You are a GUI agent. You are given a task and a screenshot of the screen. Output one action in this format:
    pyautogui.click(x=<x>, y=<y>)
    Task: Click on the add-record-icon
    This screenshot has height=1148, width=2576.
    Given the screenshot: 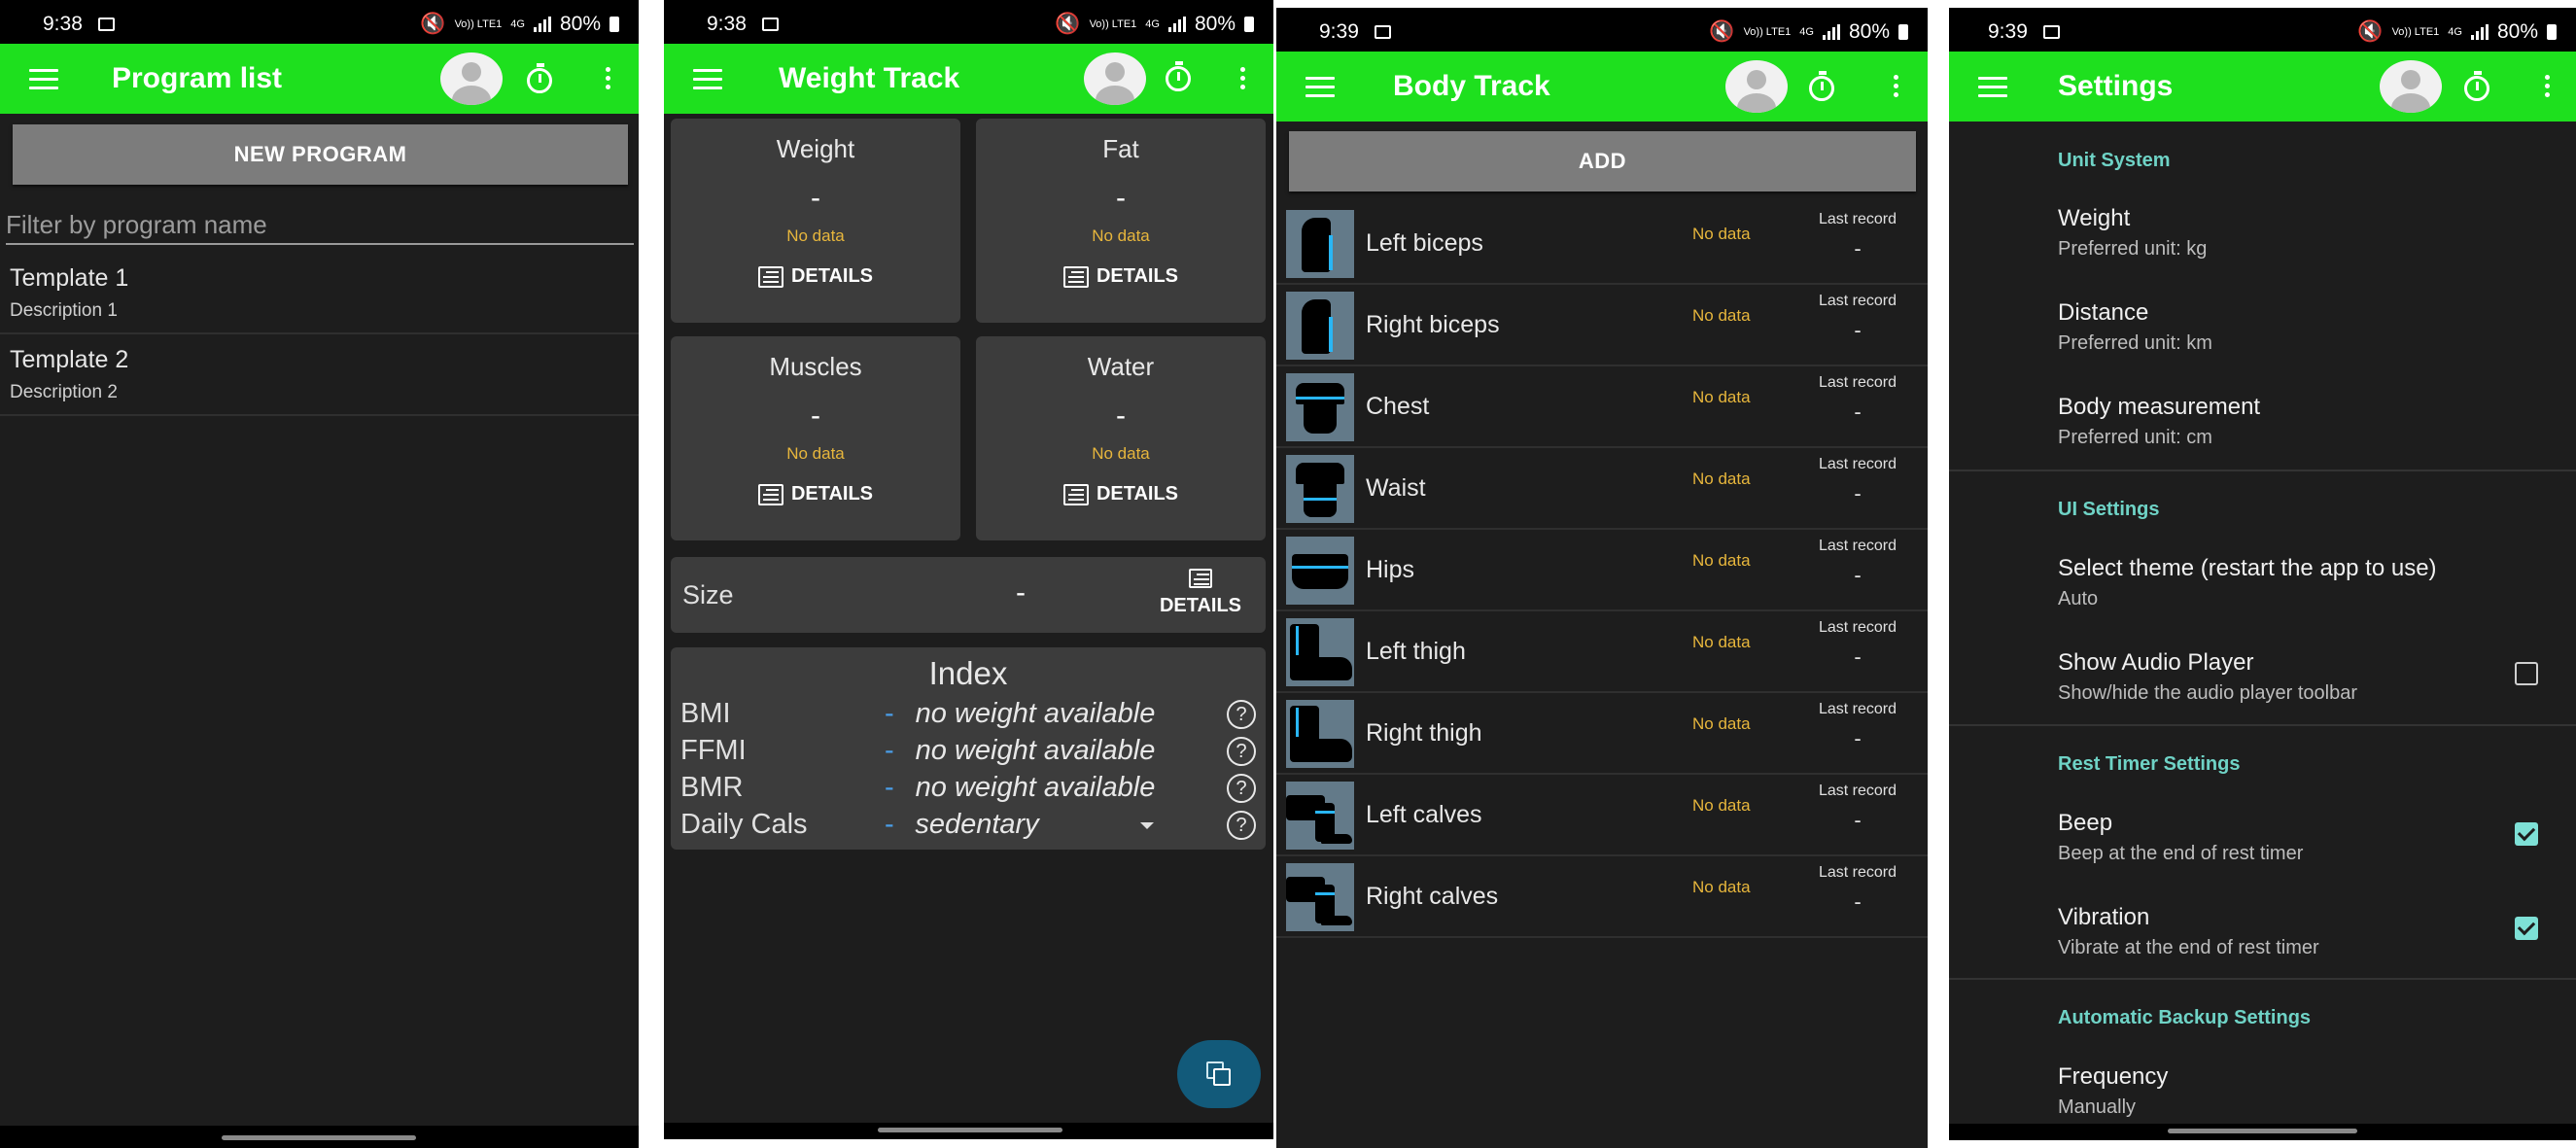 What is the action you would take?
    pyautogui.click(x=1219, y=1074)
    